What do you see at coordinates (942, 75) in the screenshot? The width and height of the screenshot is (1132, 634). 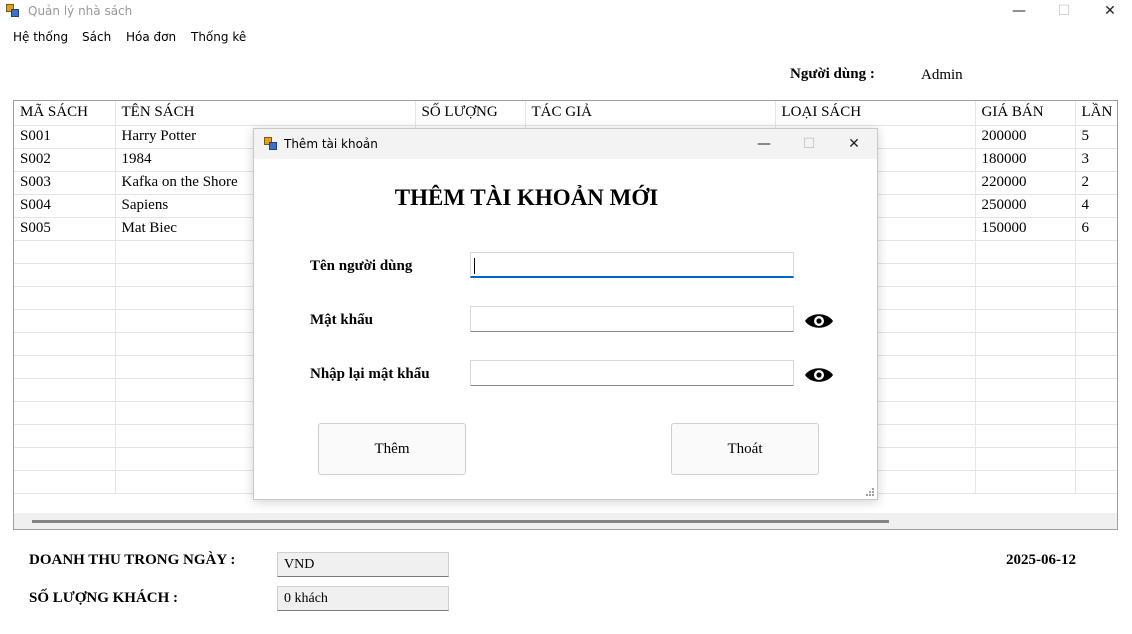 I see `user-value: Admin` at bounding box center [942, 75].